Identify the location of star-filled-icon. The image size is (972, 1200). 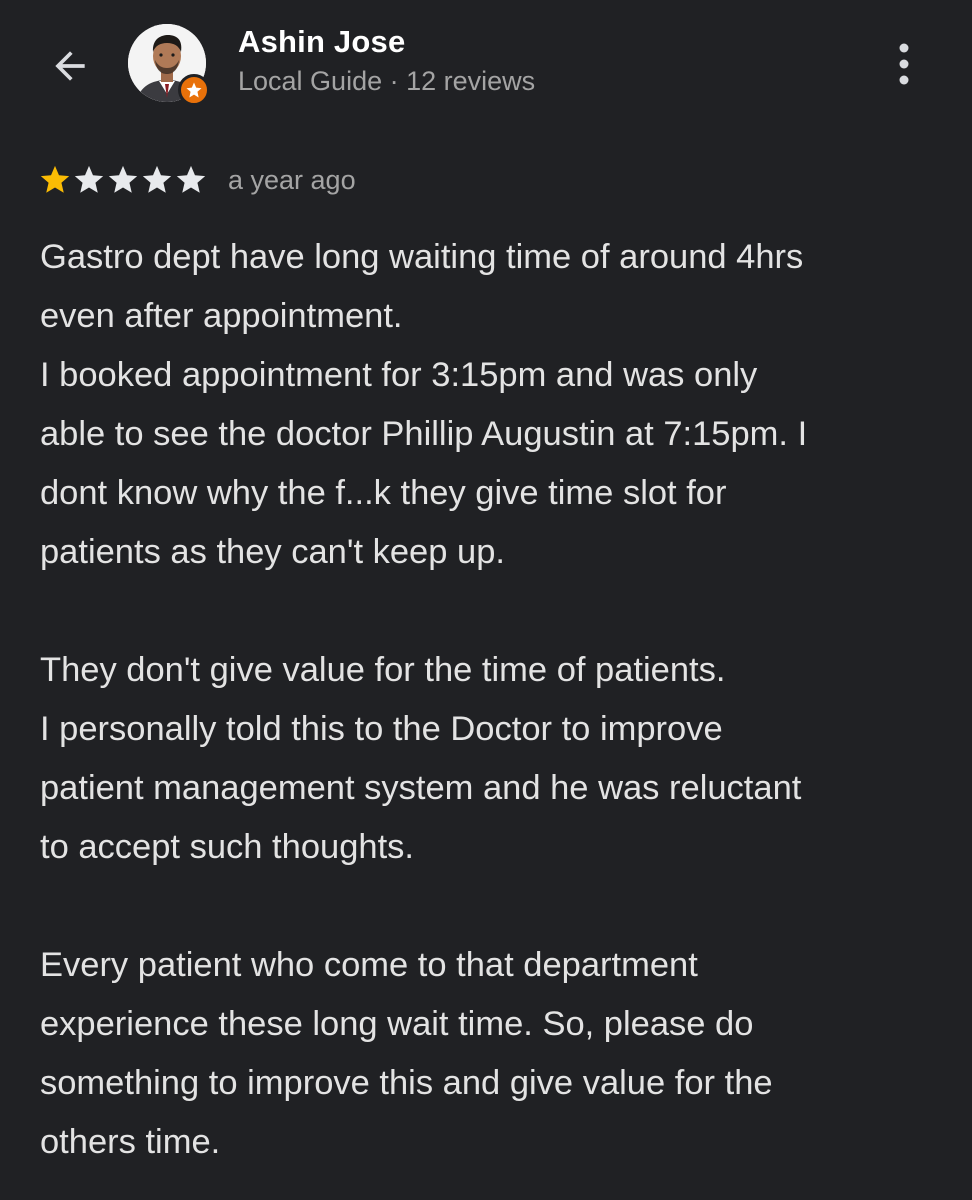
(55, 179).